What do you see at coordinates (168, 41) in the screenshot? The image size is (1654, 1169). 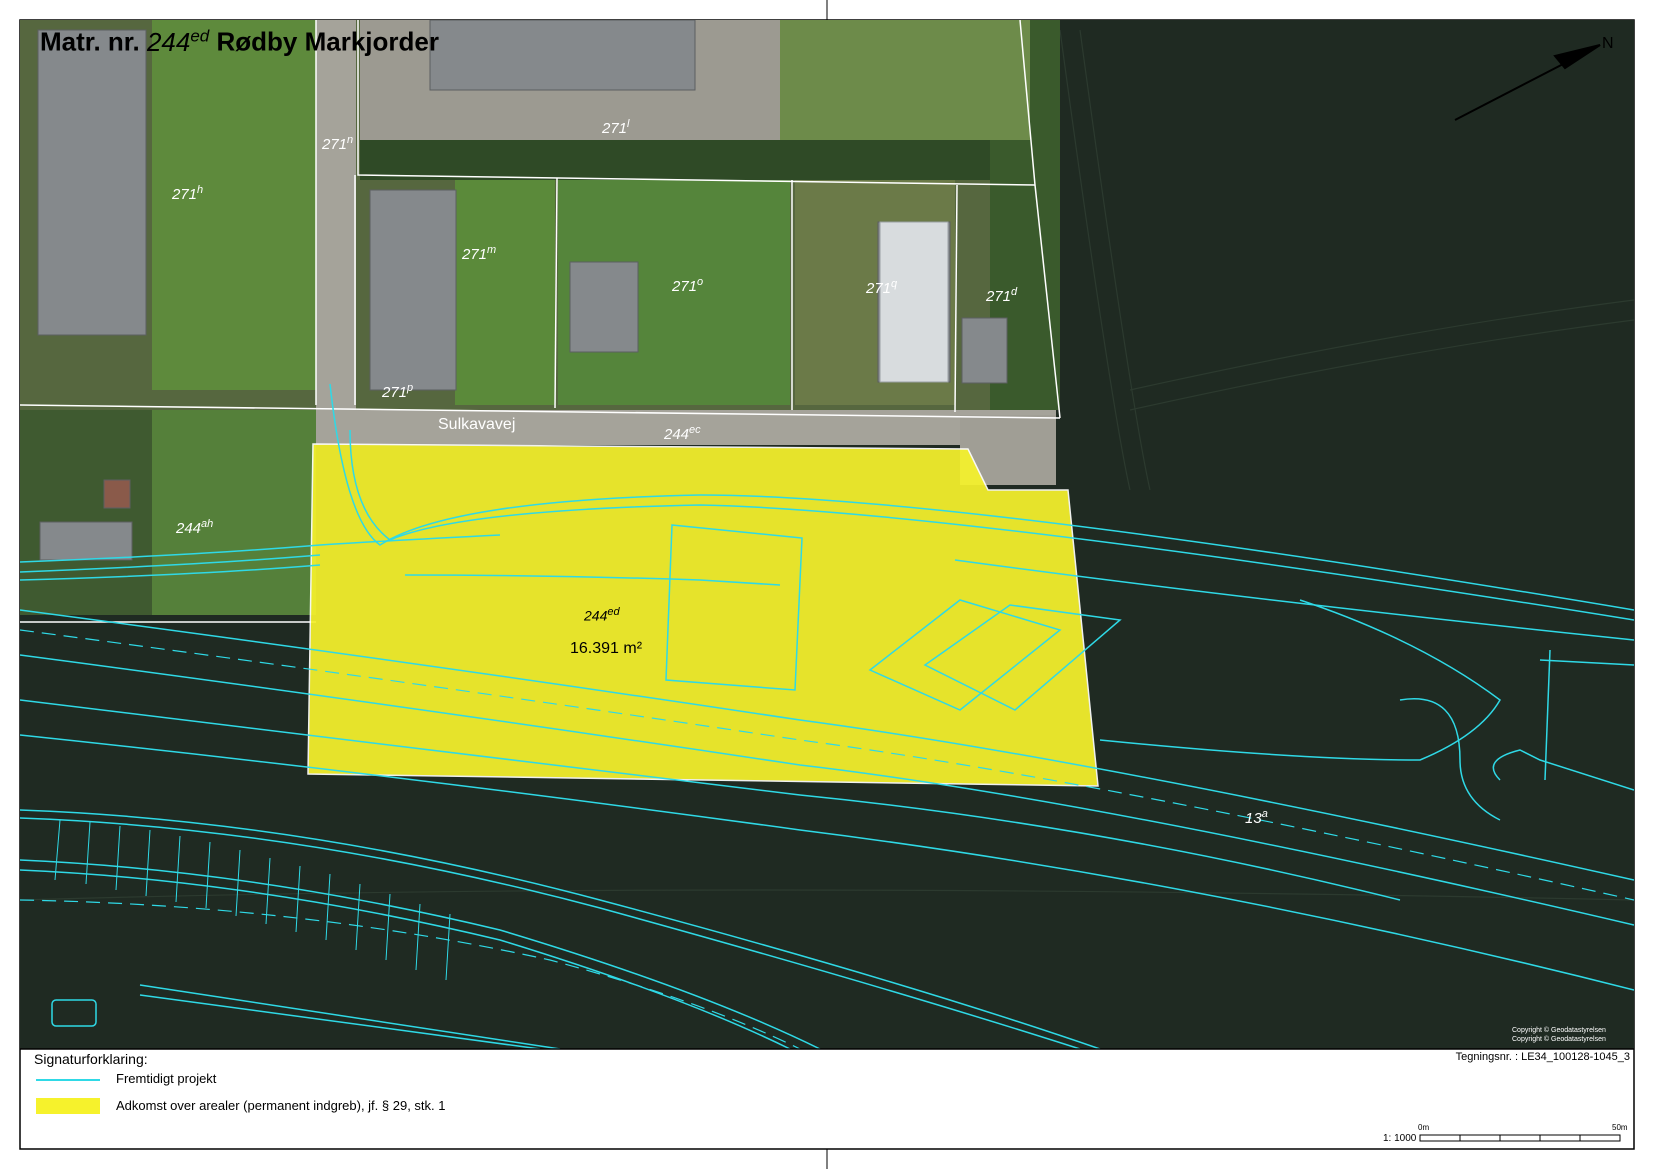 I see `title-number: 244` at bounding box center [168, 41].